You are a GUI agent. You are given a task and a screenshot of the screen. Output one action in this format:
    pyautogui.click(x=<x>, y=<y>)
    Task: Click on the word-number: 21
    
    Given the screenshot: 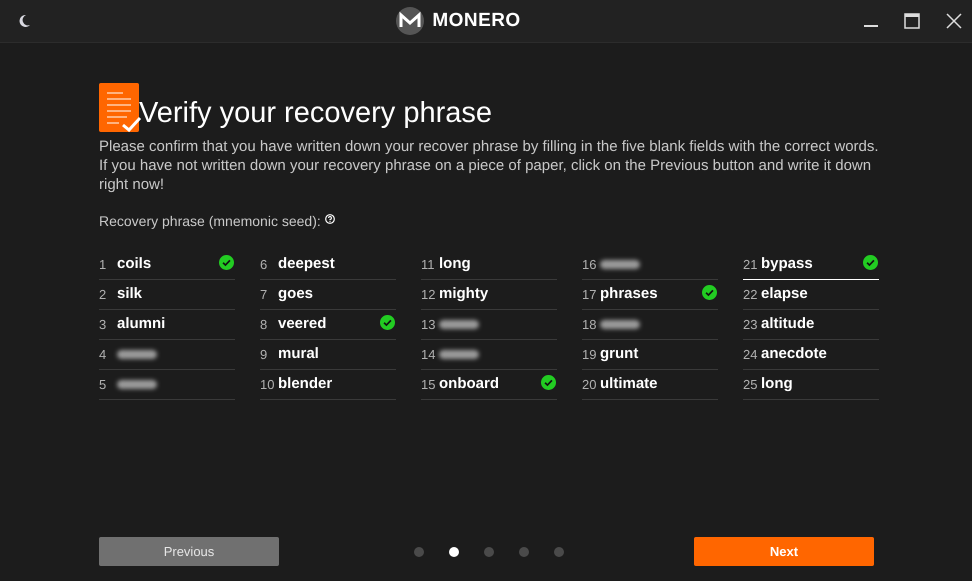 What is the action you would take?
    pyautogui.click(x=750, y=265)
    